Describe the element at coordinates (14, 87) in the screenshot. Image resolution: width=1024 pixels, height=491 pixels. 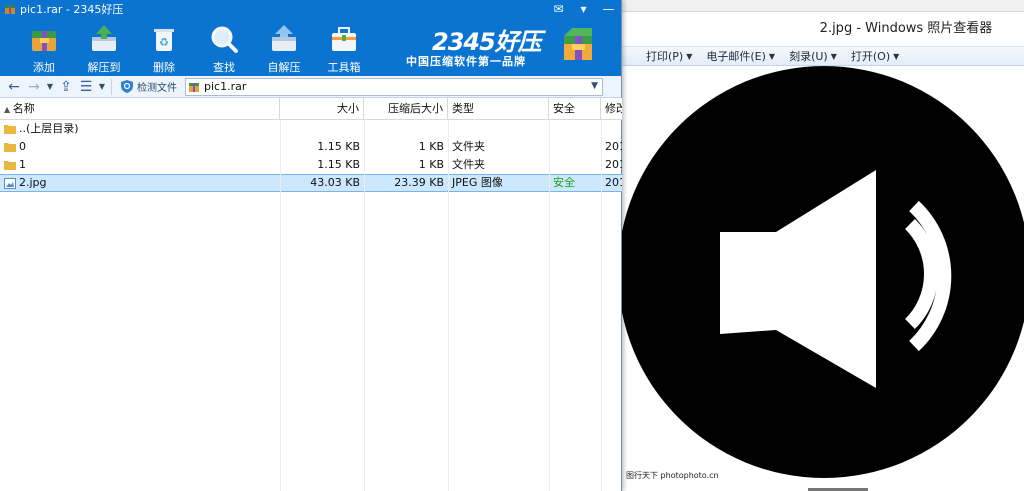
I see `back-arrow-icon: ←` at that location.